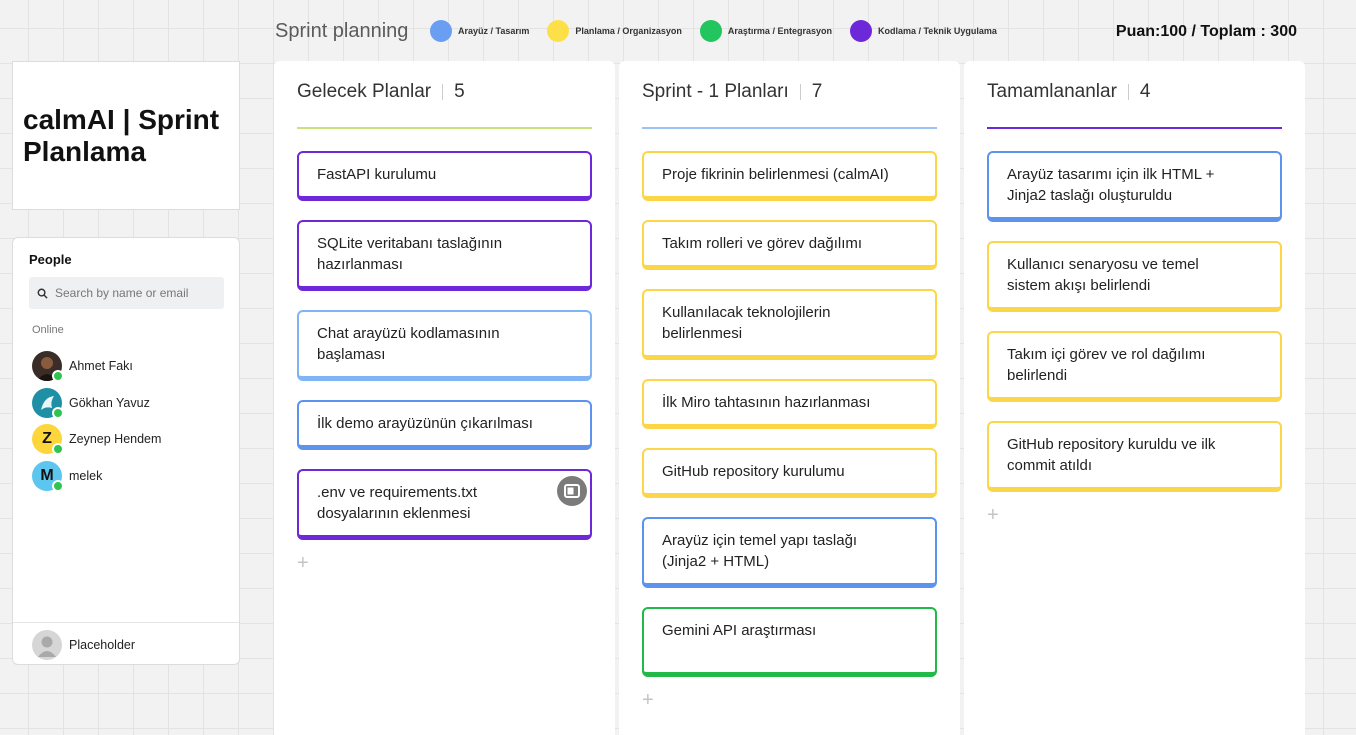 This screenshot has width=1356, height=735. Describe the element at coordinates (132, 476) in the screenshot. I see `person-item: M melek` at that location.